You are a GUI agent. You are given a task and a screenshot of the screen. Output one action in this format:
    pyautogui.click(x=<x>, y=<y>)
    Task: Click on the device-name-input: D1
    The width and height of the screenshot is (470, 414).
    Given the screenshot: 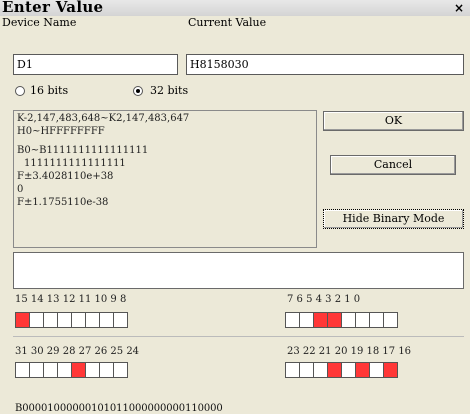 What is the action you would take?
    pyautogui.click(x=95, y=64)
    